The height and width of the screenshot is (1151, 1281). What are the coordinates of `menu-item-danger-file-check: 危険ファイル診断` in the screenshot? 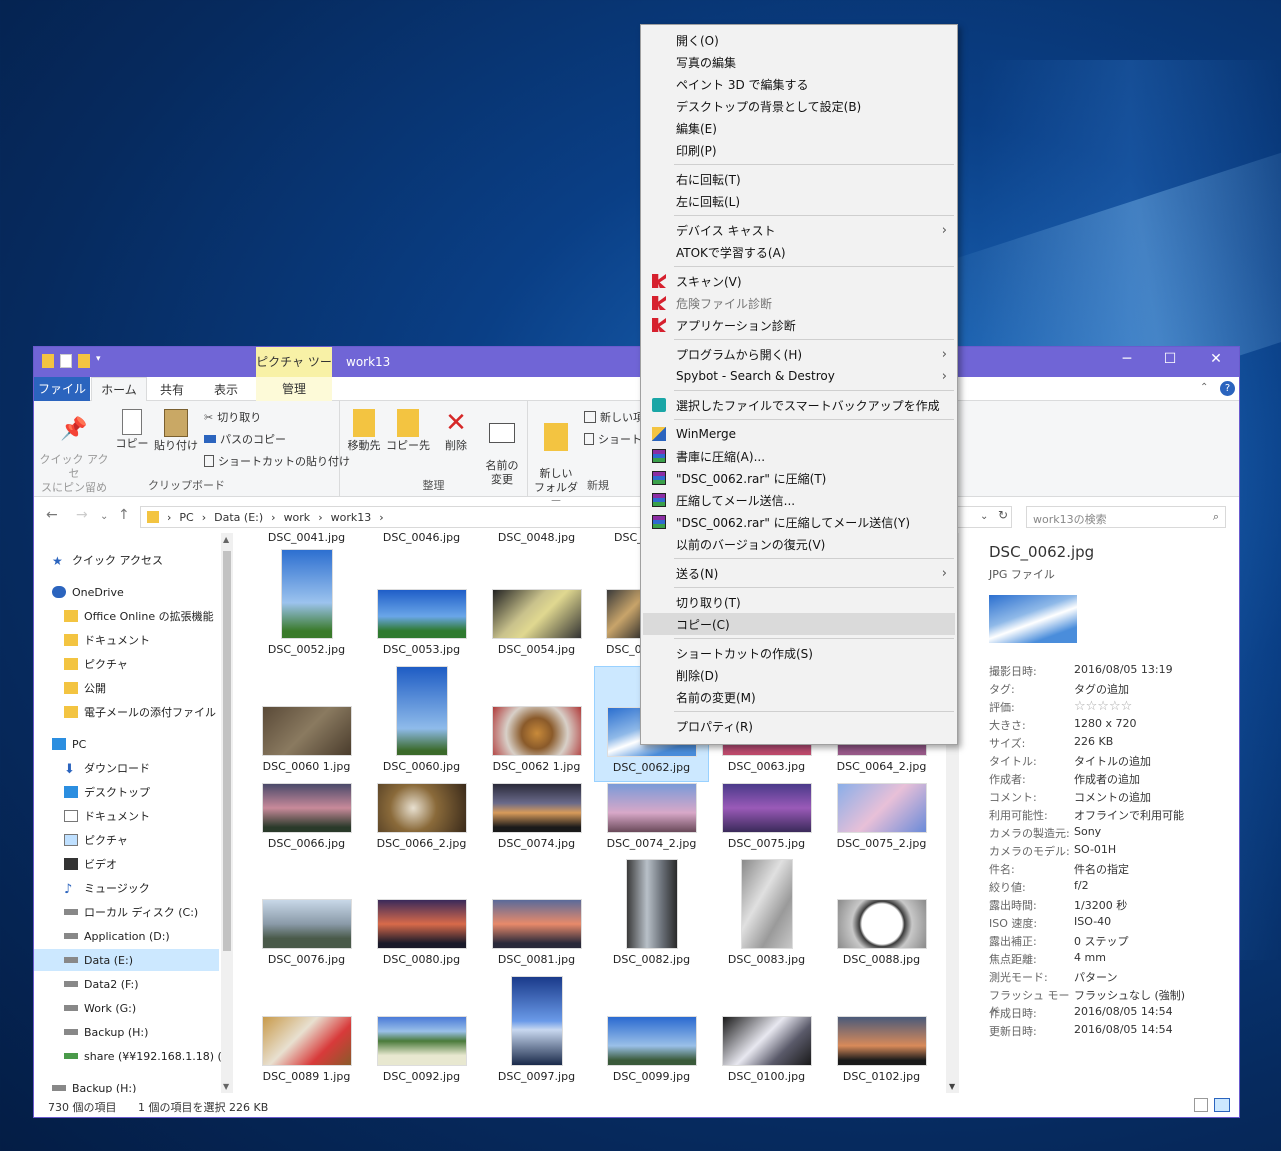 It's located at (799, 303).